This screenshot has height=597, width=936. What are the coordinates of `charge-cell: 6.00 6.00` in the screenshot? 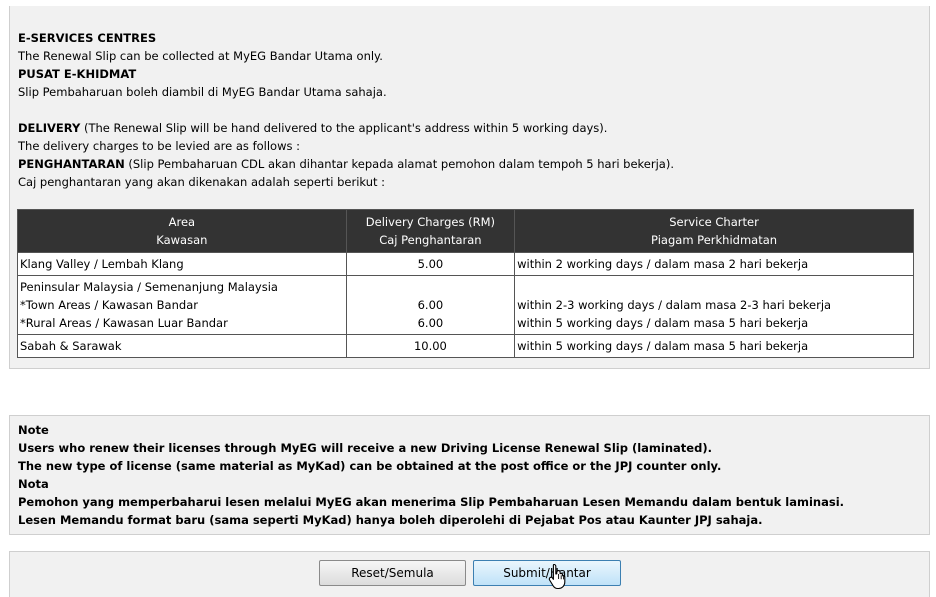 It's located at (430, 305).